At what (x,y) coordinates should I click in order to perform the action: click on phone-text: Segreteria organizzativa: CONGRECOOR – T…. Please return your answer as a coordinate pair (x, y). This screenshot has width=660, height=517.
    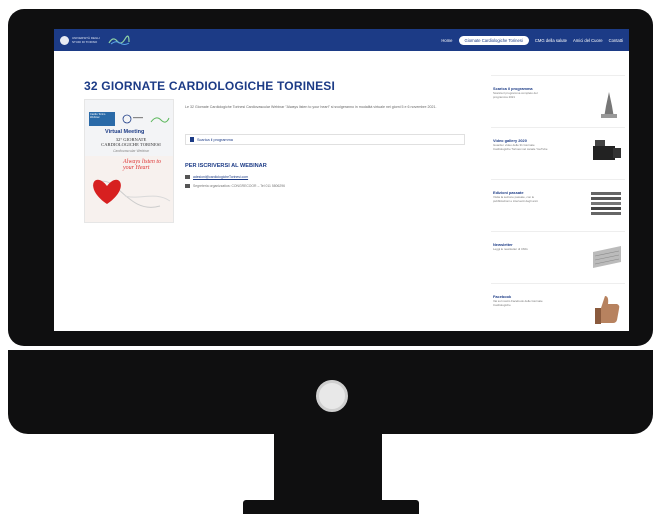
    Looking at the image, I should click on (239, 186).